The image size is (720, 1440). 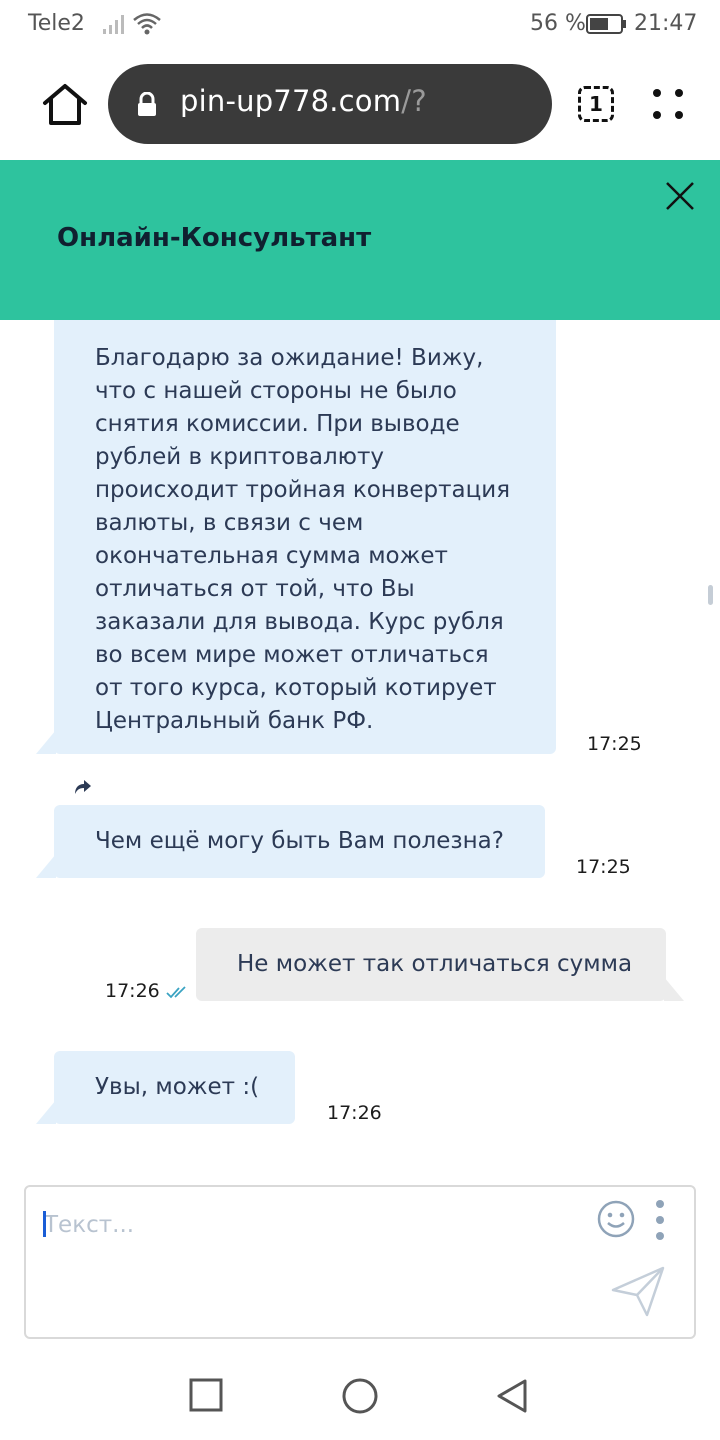 I want to click on browser-toolbar: pin-up778.com/? 1, so click(x=360, y=105).